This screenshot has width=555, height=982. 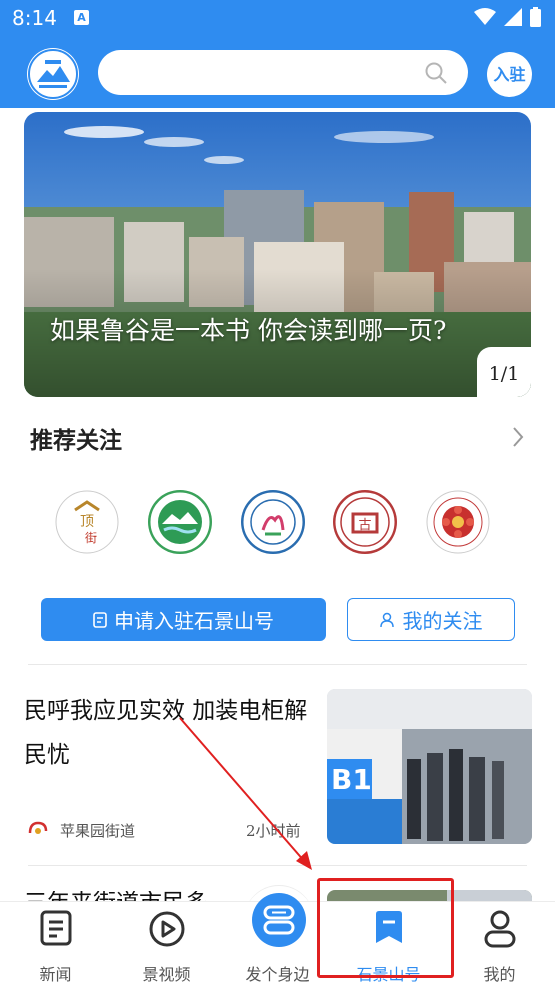 What do you see at coordinates (499, 929) in the screenshot?
I see `user-icon` at bounding box center [499, 929].